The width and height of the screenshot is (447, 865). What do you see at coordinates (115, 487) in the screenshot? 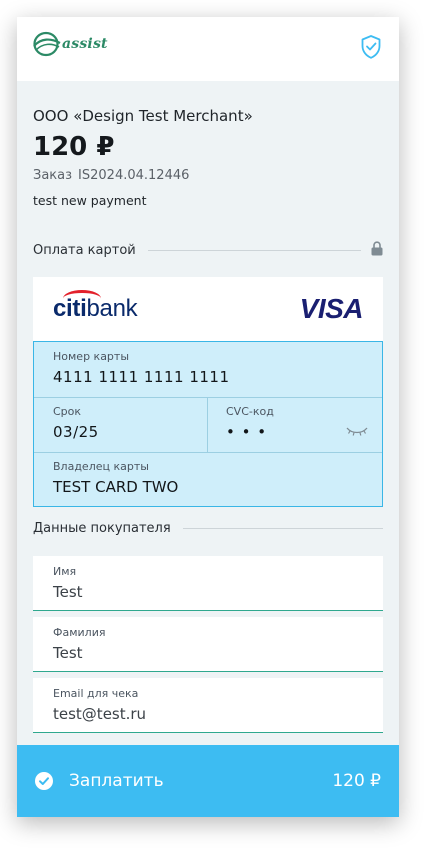
I see `card-holder-value: TEST CARD TWO` at bounding box center [115, 487].